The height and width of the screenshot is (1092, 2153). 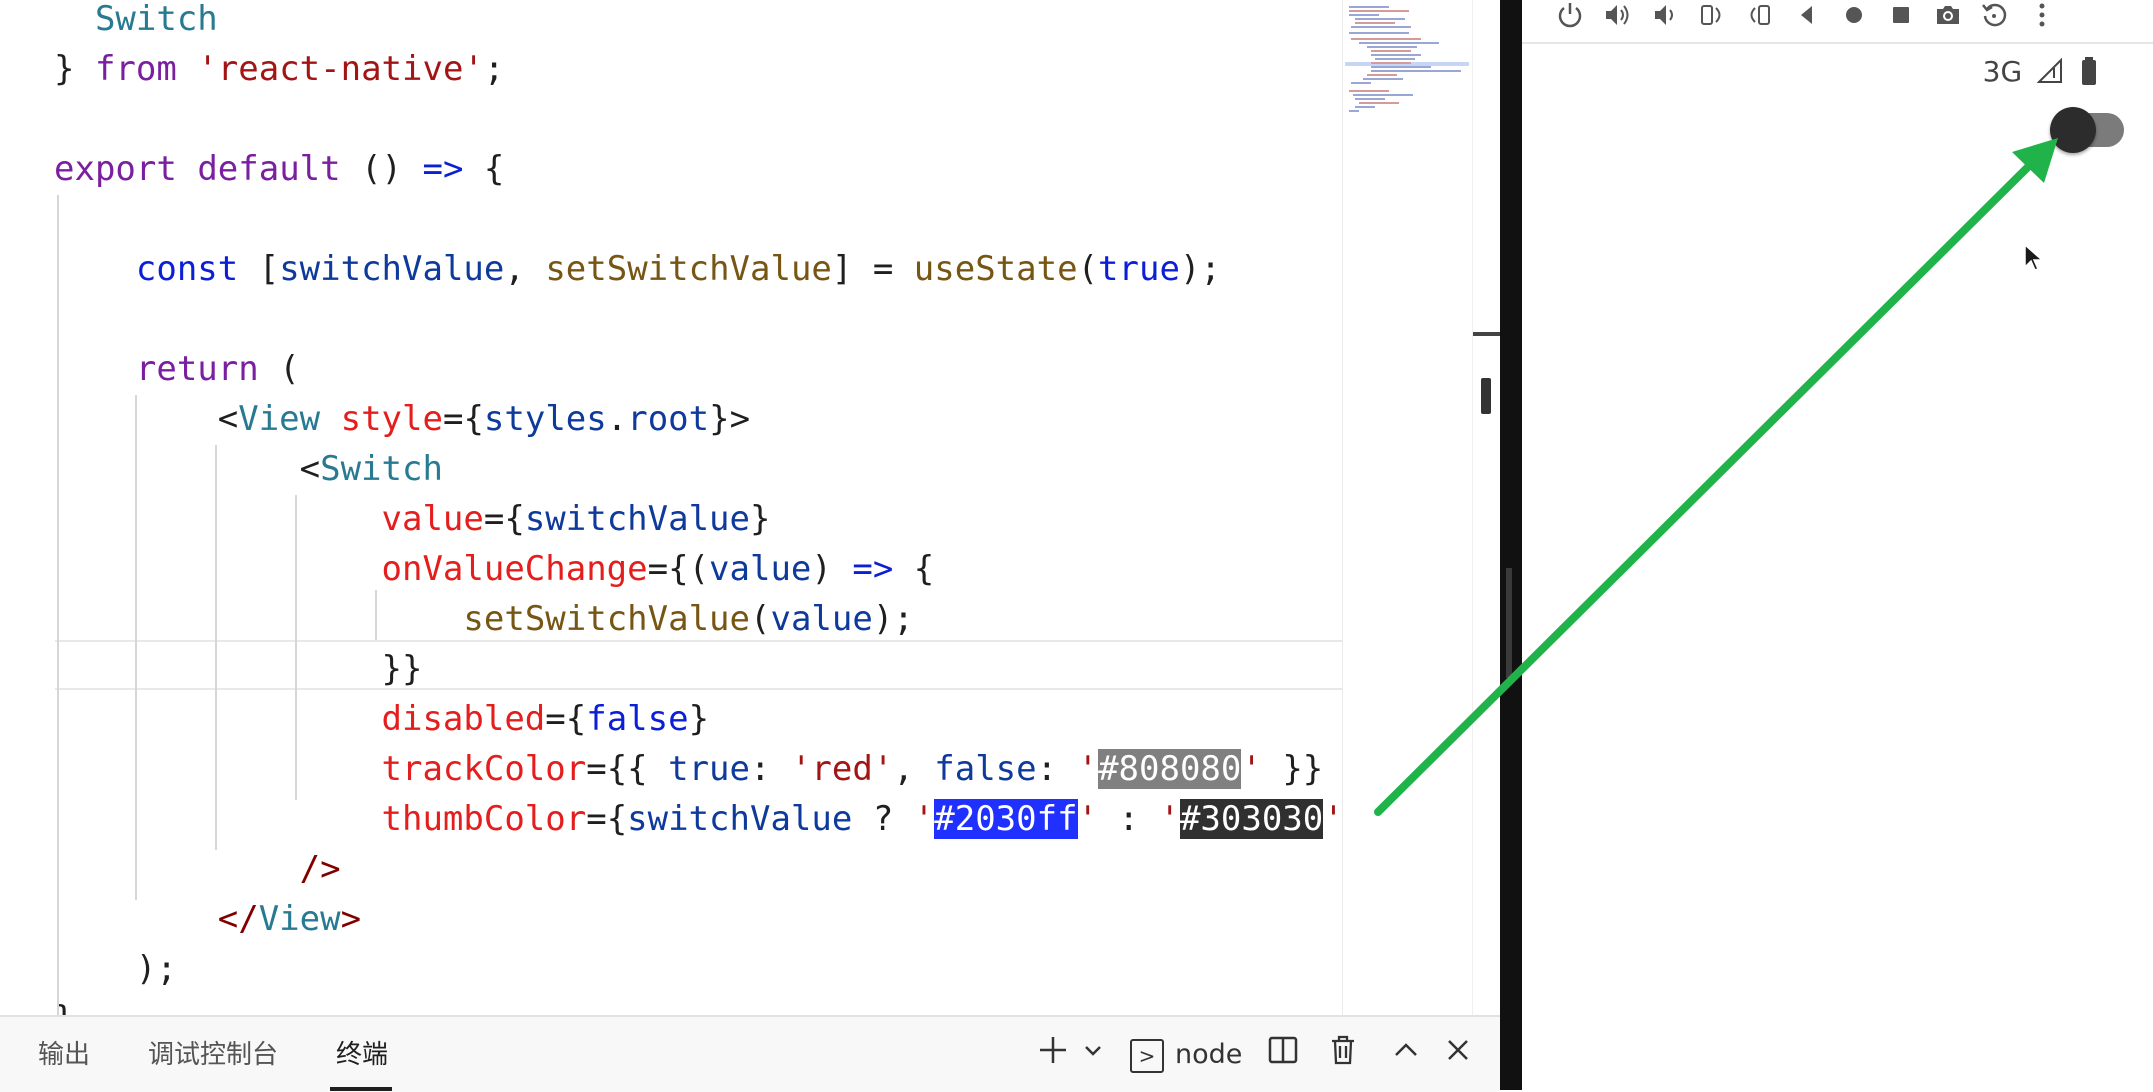 I want to click on code-token: ={(, so click(x=678, y=569).